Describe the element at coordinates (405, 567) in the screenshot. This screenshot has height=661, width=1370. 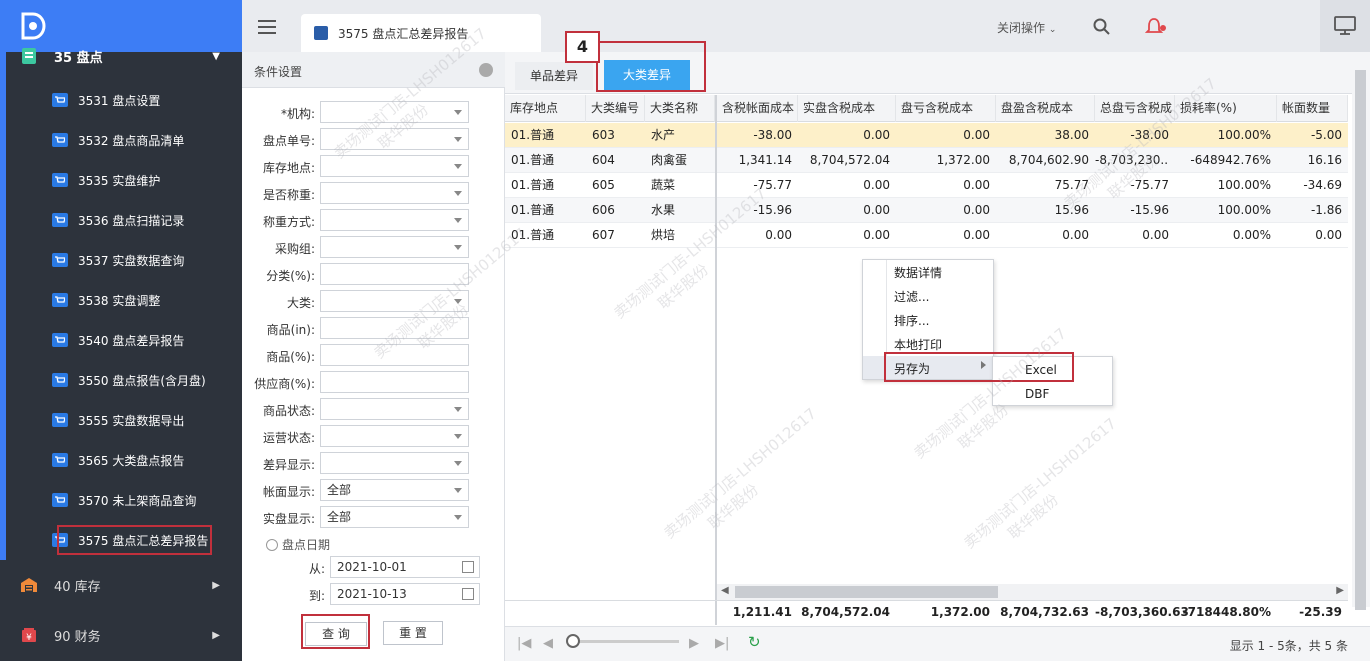
I see `date-from-input: 2021-10-01` at that location.